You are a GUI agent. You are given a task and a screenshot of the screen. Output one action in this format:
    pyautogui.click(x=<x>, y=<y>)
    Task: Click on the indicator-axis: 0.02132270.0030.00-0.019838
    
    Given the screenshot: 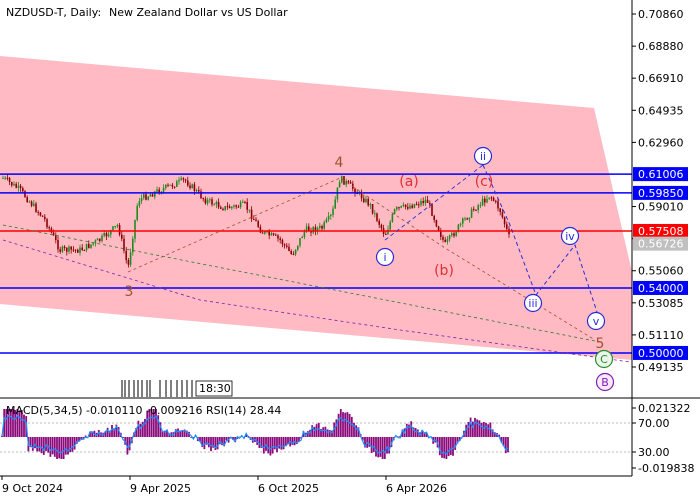 What is the action you would take?
    pyautogui.click(x=663, y=438)
    